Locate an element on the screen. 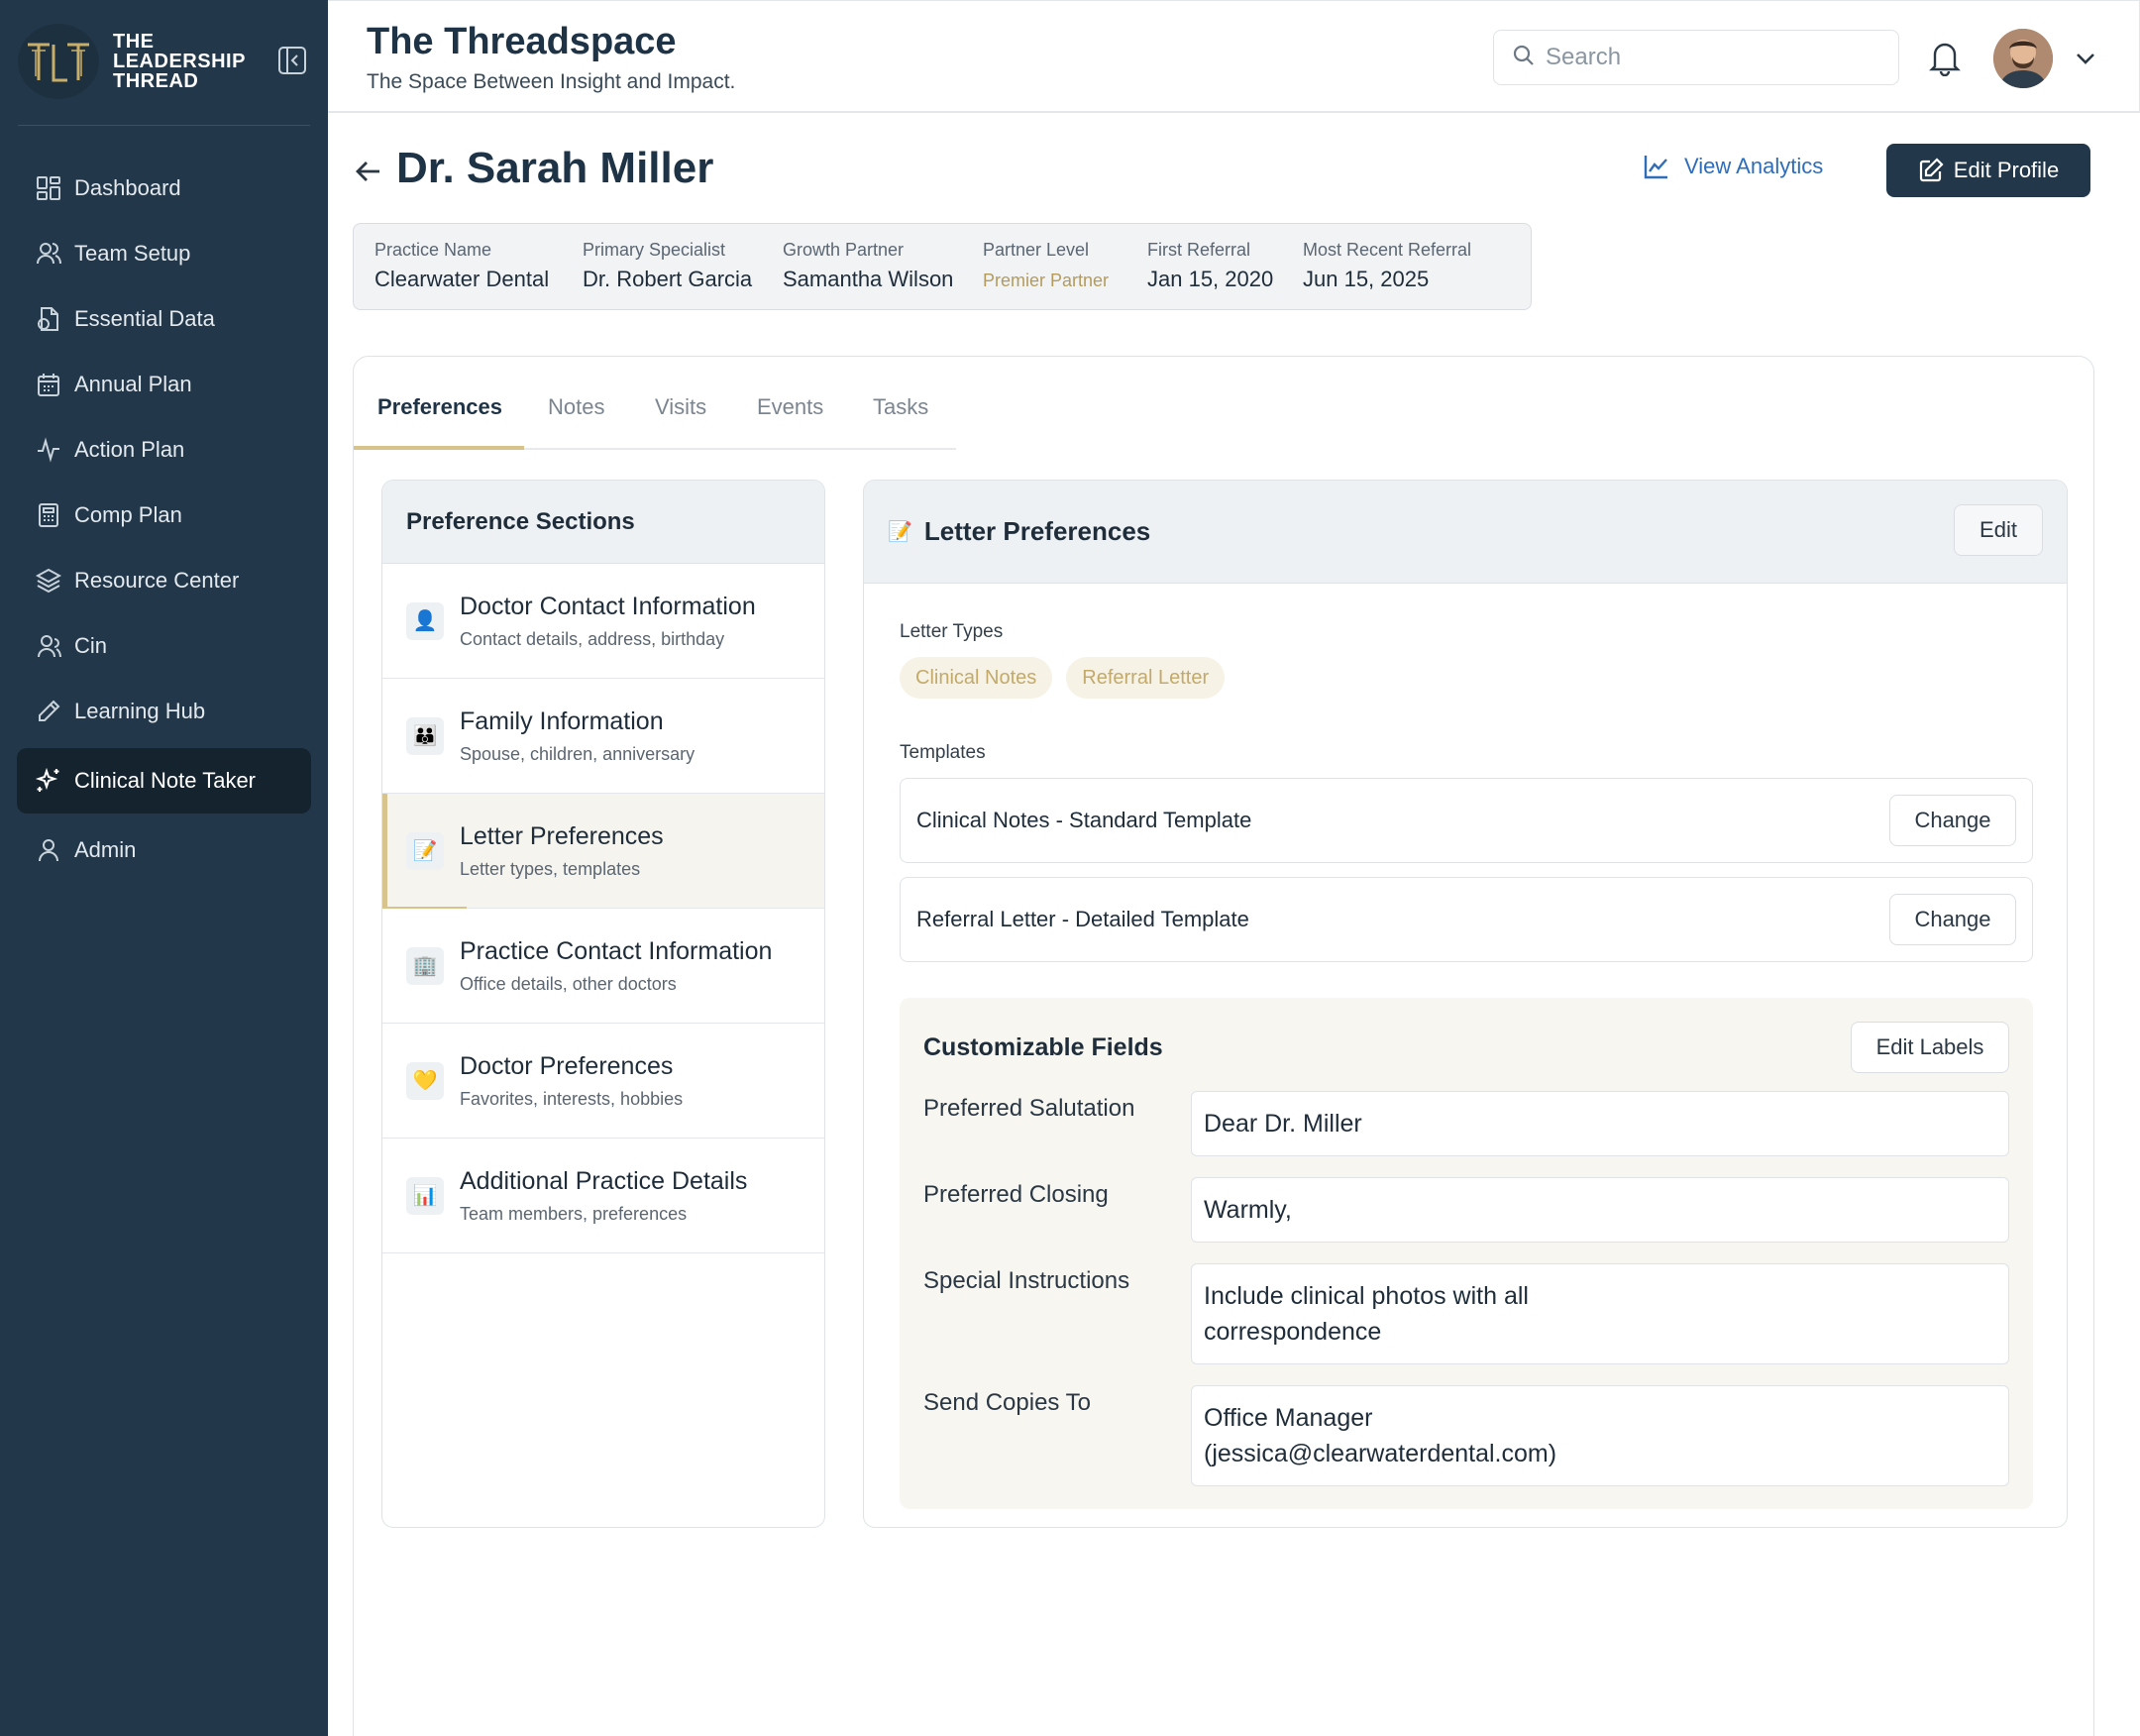 The height and width of the screenshot is (1736, 2140). calendar-icon is located at coordinates (48, 384).